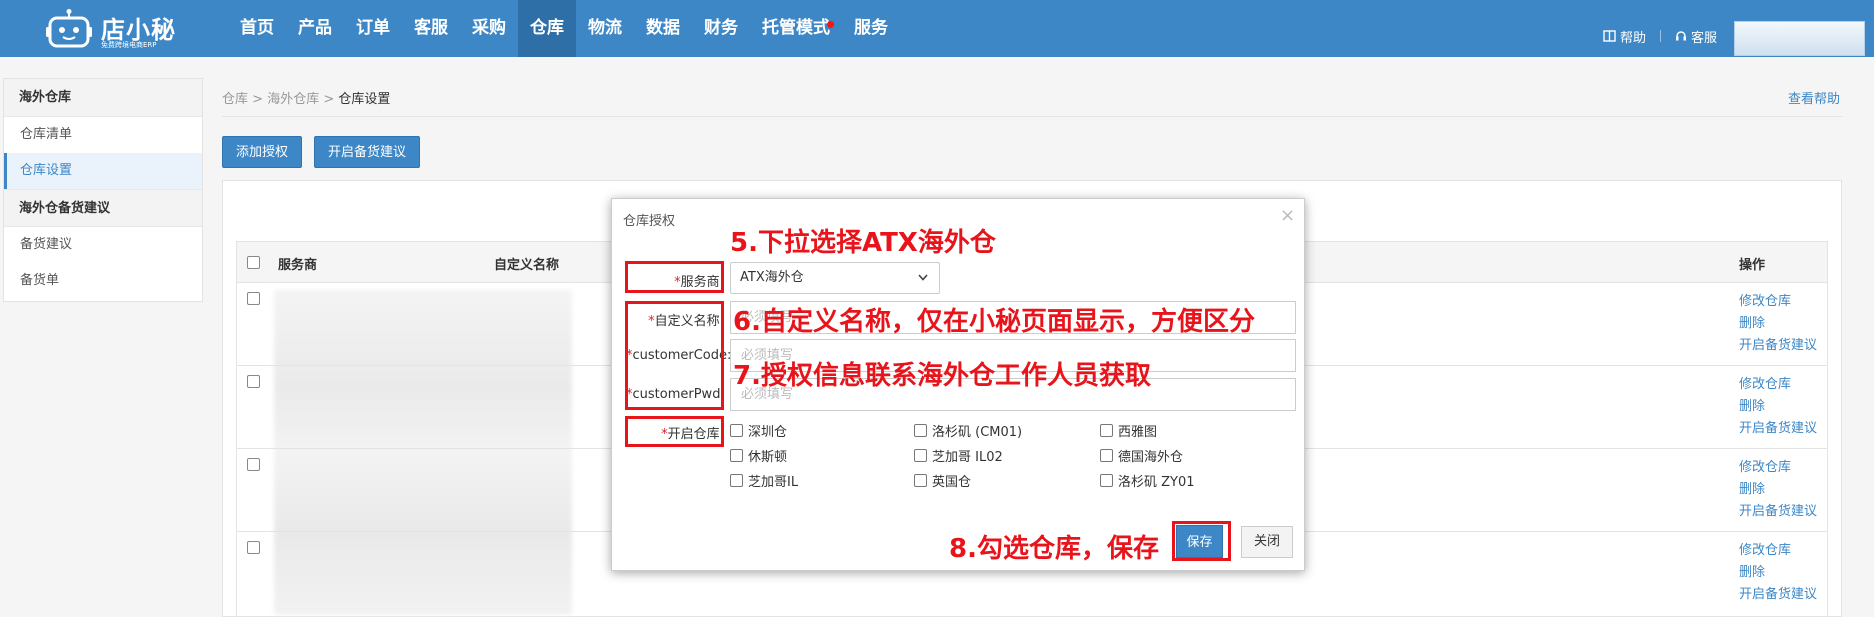  What do you see at coordinates (1128, 430) in the screenshot?
I see `warehouse-checkbox: 西雅图` at bounding box center [1128, 430].